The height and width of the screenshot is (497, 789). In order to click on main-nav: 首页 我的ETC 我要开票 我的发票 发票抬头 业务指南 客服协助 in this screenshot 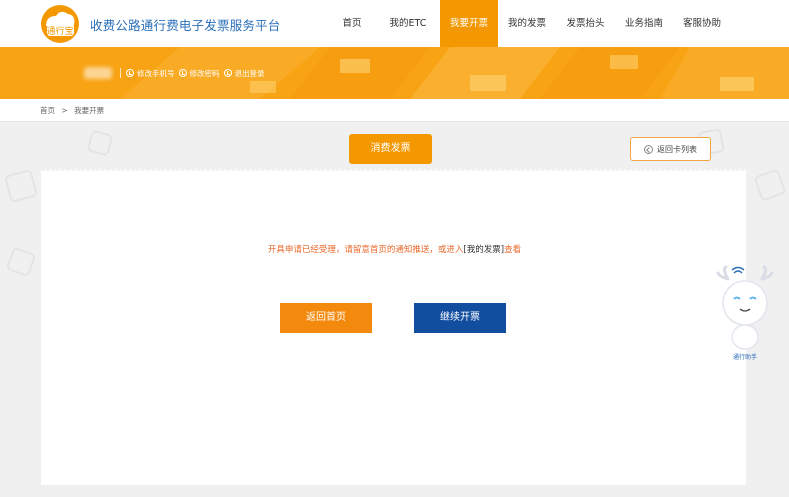, I will do `click(529, 23)`.